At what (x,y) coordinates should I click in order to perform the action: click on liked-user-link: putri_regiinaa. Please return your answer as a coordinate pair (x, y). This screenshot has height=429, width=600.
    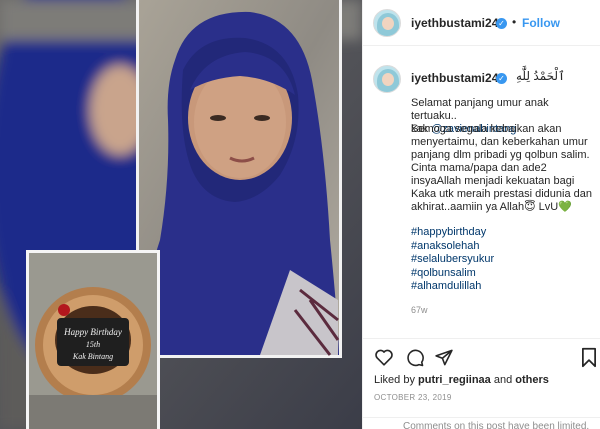
    Looking at the image, I should click on (454, 380).